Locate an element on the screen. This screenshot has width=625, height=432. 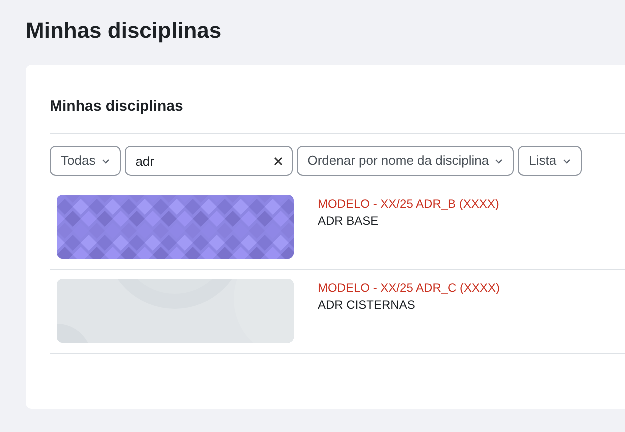
course-name-link: ADR CISTERNAS is located at coordinates (367, 305).